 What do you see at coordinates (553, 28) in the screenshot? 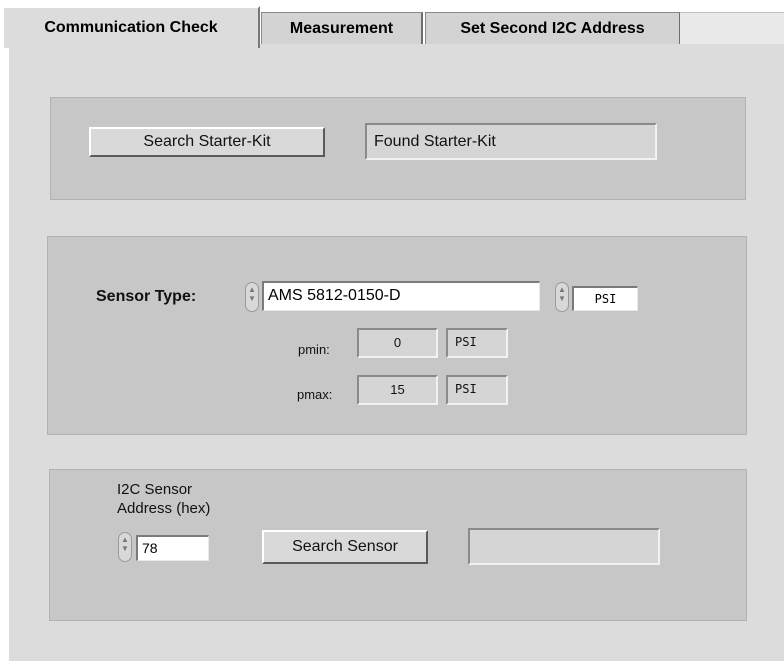
I see `tab-set-second-i2c-address: Set Second I2C Address` at bounding box center [553, 28].